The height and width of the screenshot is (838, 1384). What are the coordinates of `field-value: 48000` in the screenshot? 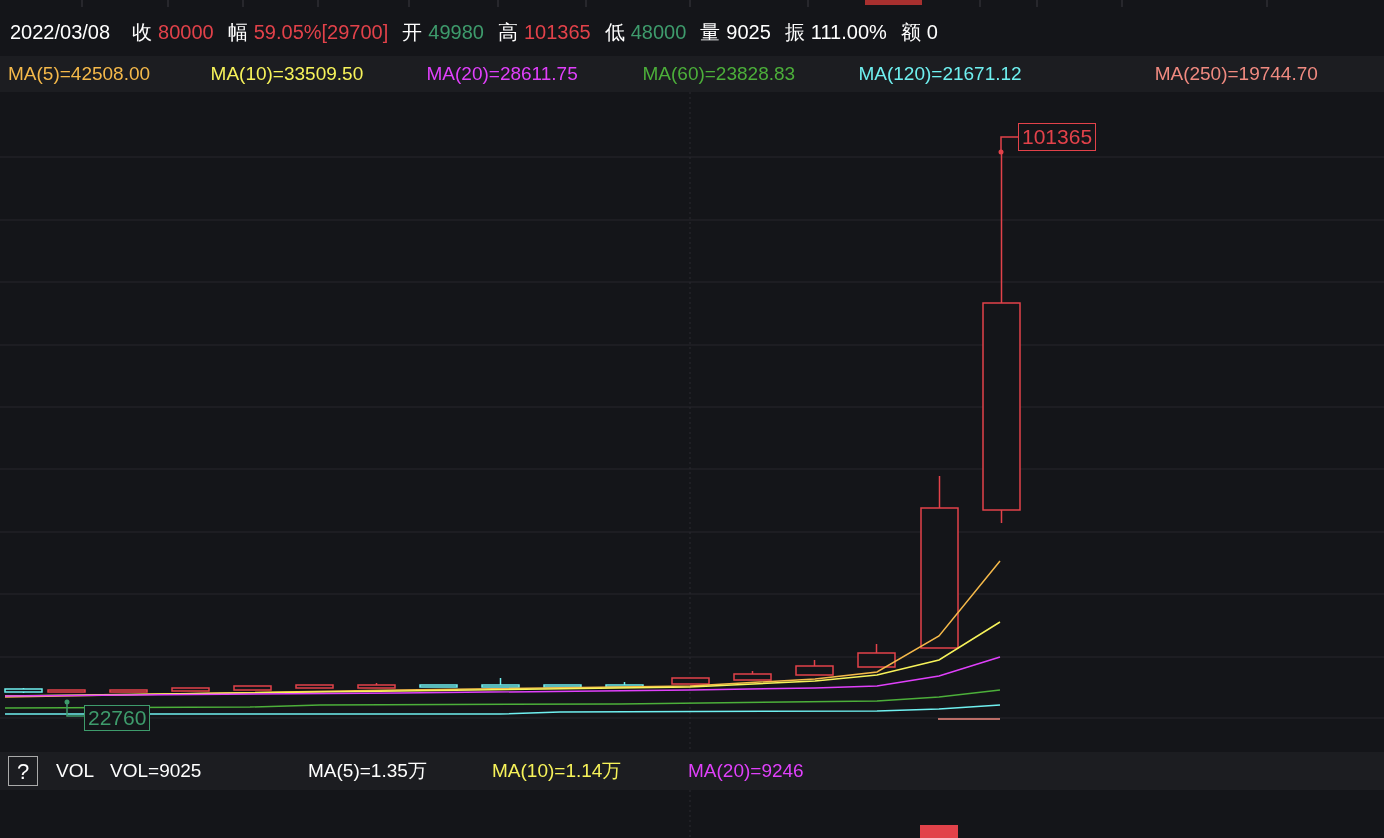 It's located at (658, 32).